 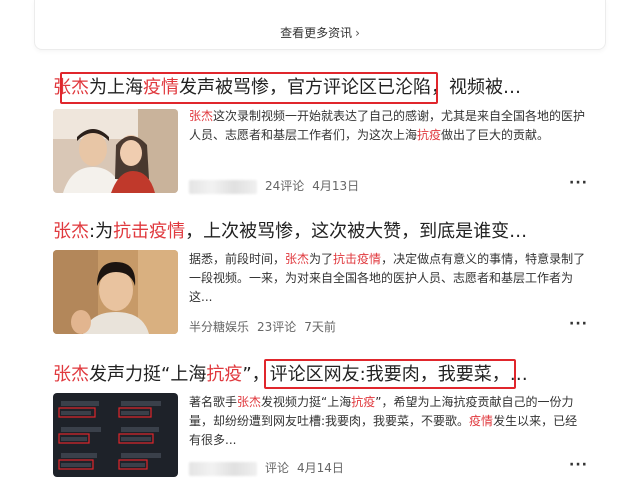 What do you see at coordinates (321, 259) in the screenshot?
I see `text-segment: 为了` at bounding box center [321, 259].